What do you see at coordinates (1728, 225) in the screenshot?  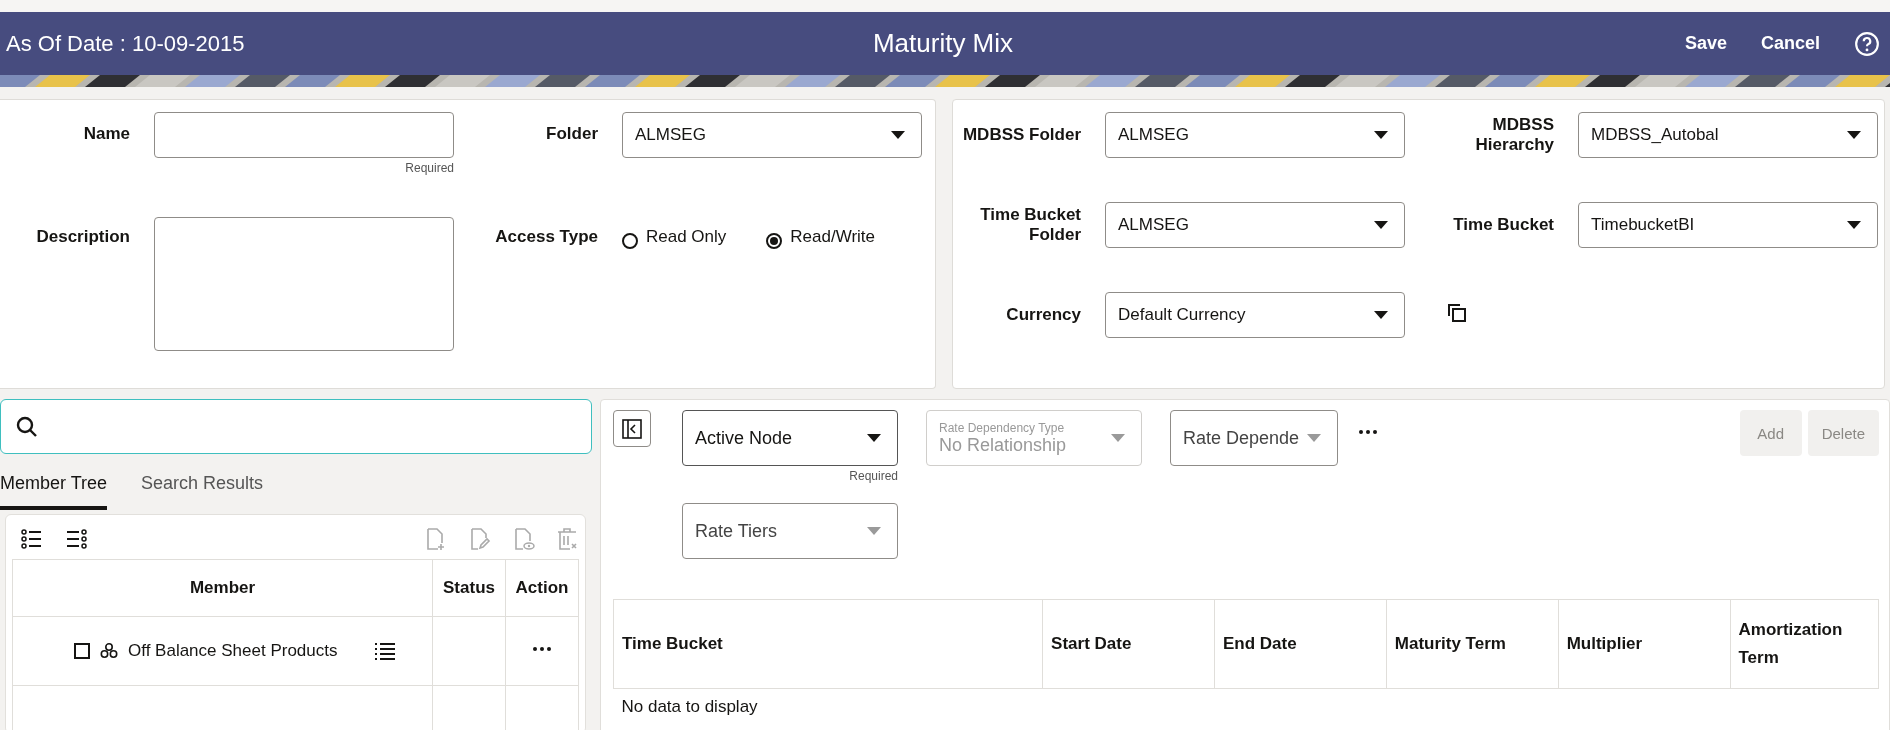 I see `dropdown: TimebucketBI` at bounding box center [1728, 225].